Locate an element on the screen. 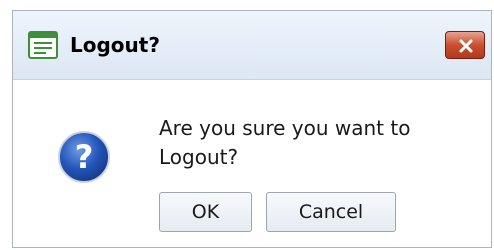 The width and height of the screenshot is (494, 250). close-button is located at coordinates (465, 45).